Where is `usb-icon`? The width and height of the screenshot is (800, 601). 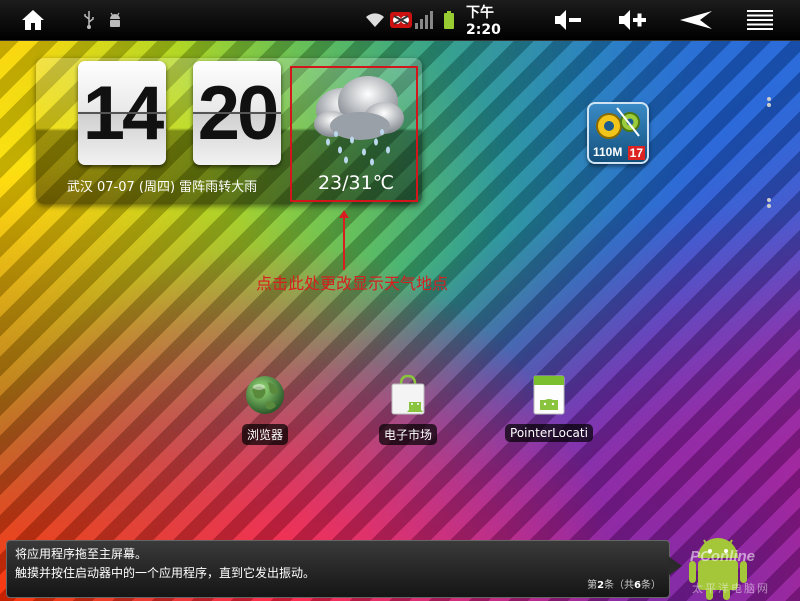 usb-icon is located at coordinates (89, 20).